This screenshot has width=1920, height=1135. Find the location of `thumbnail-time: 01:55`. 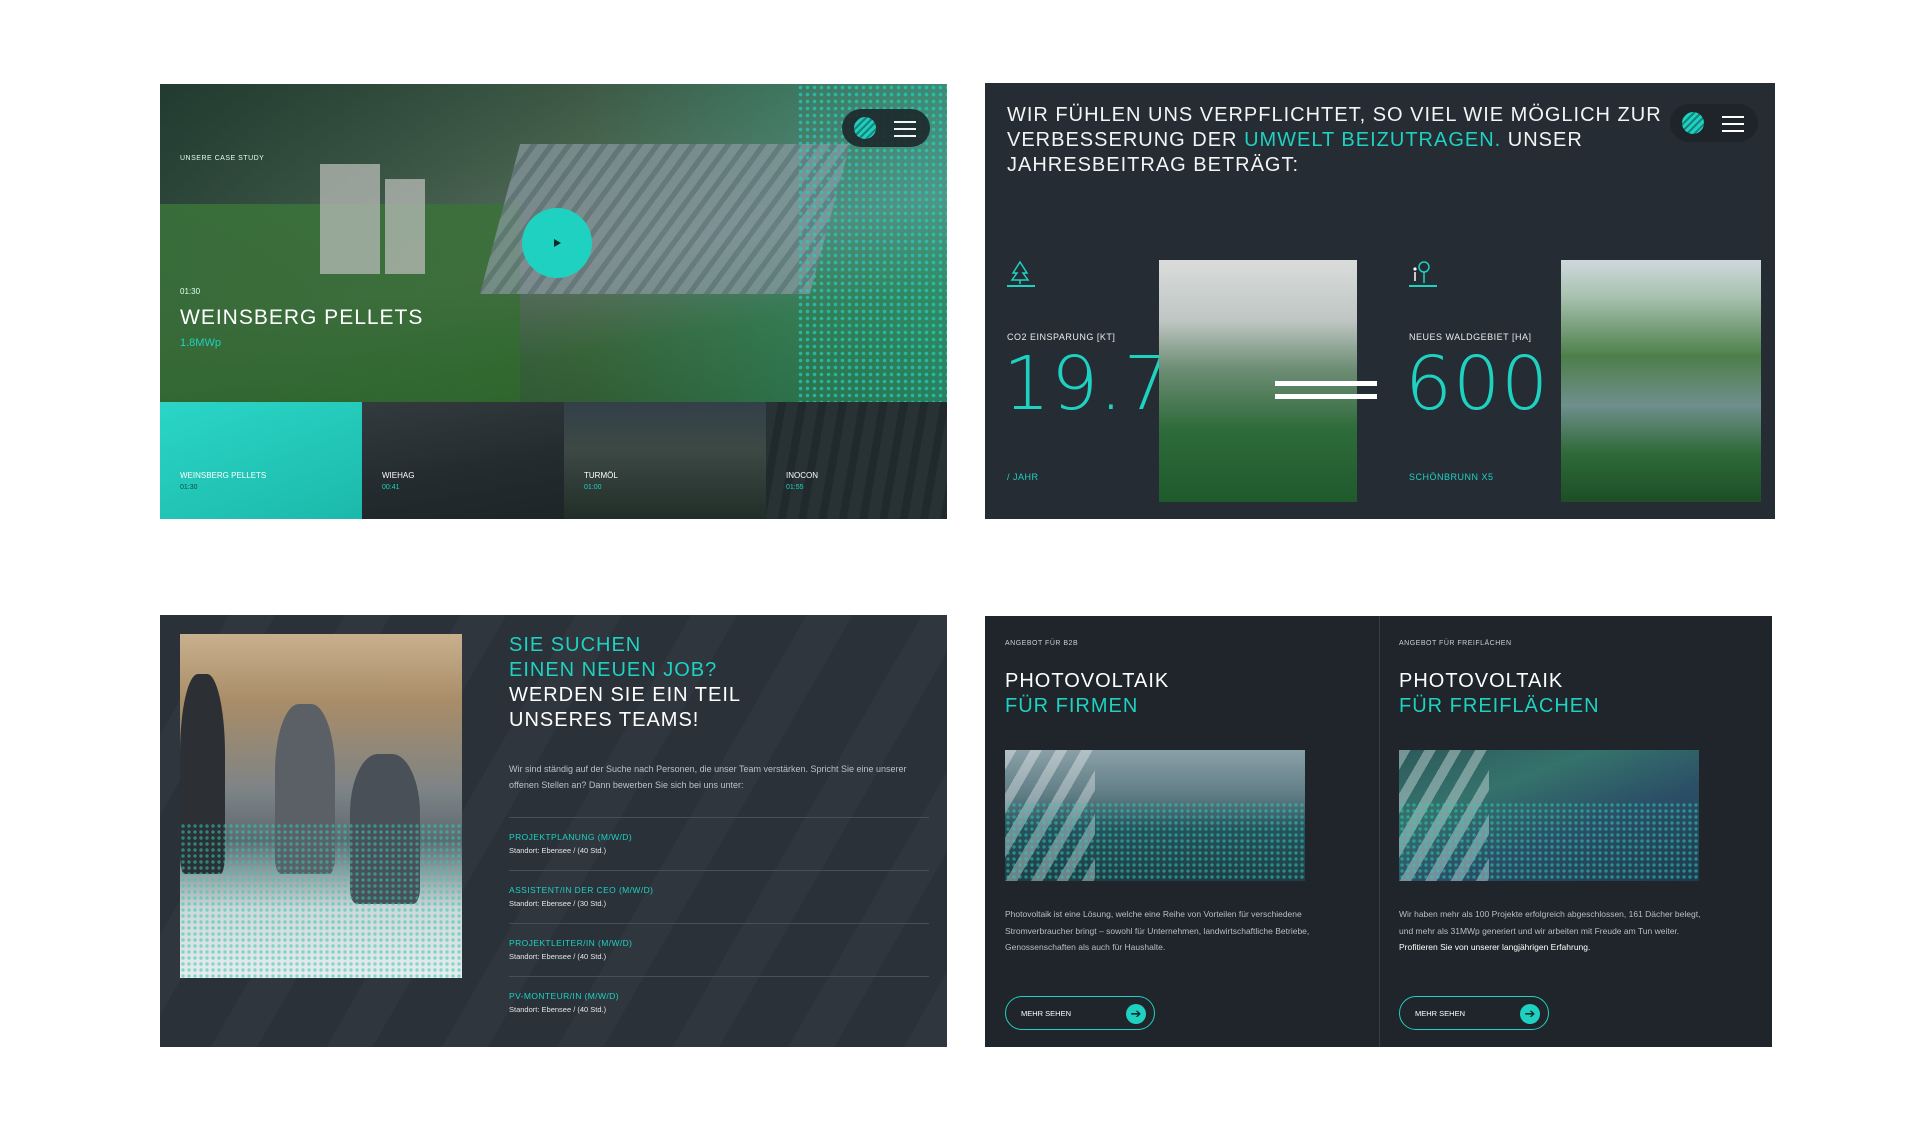

thumbnail-time: 01:55 is located at coordinates (795, 487).